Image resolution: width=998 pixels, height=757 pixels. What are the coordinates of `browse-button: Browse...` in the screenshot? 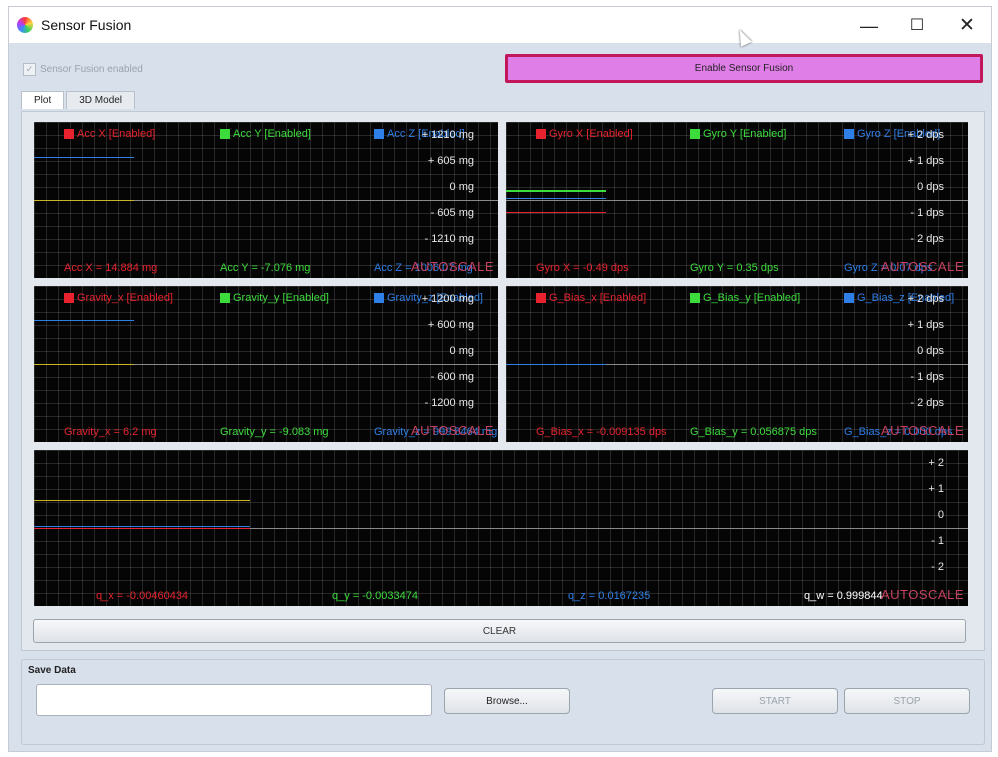 It's located at (507, 701).